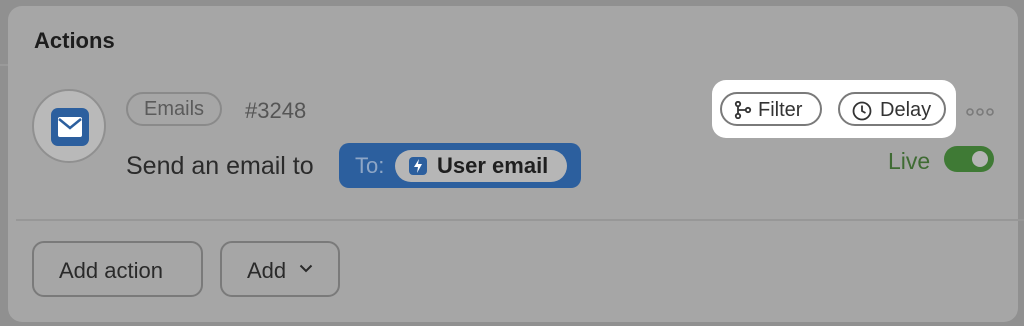 The image size is (1024, 326). Describe the element at coordinates (909, 161) in the screenshot. I see `status-label: Live` at that location.